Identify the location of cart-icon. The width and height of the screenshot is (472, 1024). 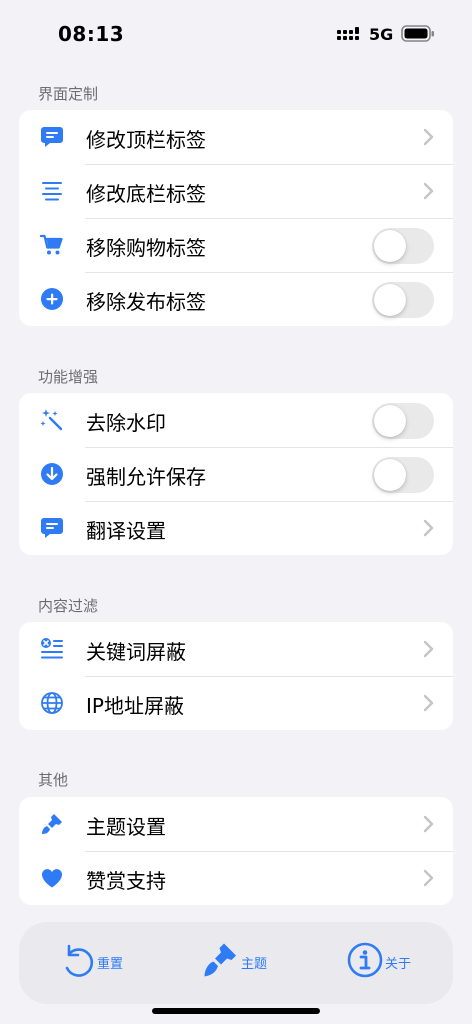
(52, 245).